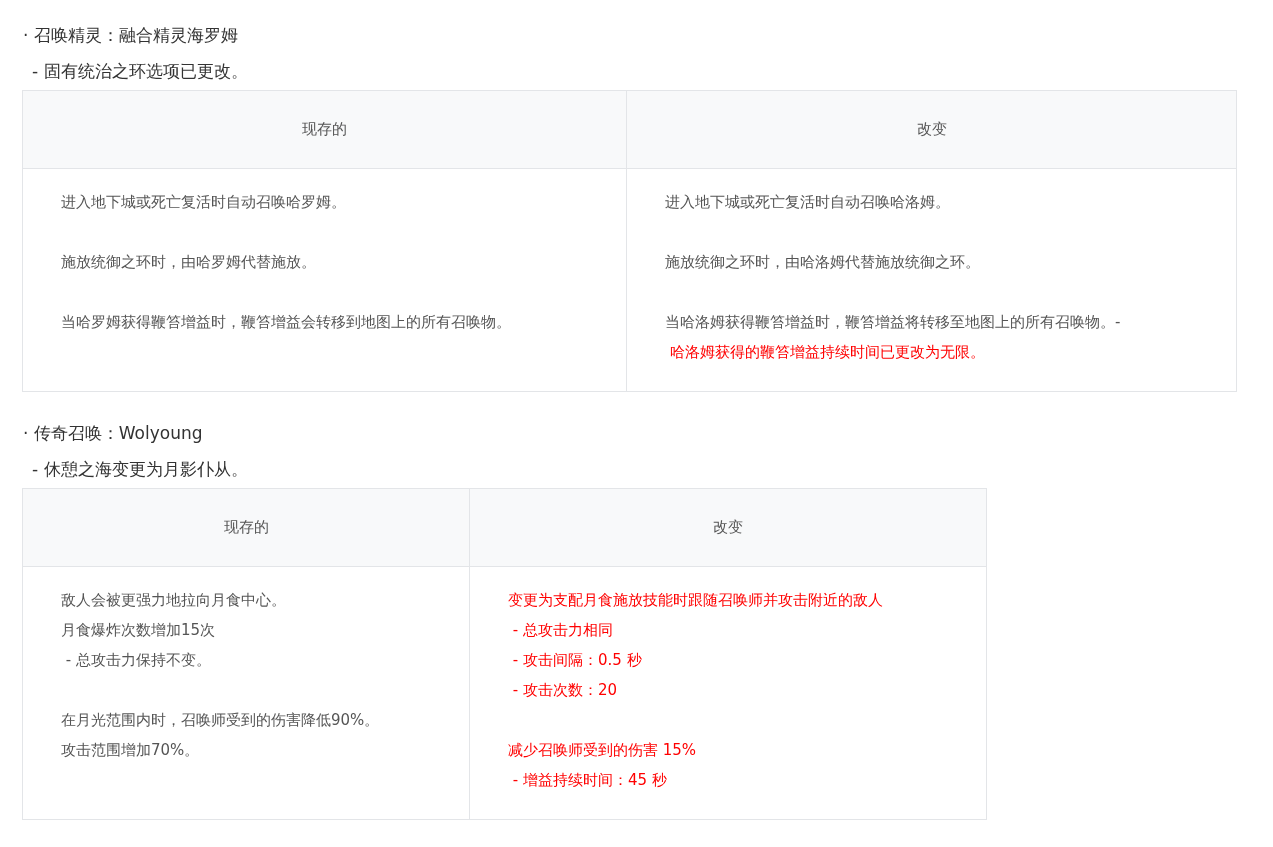 The image size is (1273, 847). What do you see at coordinates (140, 469) in the screenshot?
I see `section-note: - 休憩之海变更为月影仆从。` at bounding box center [140, 469].